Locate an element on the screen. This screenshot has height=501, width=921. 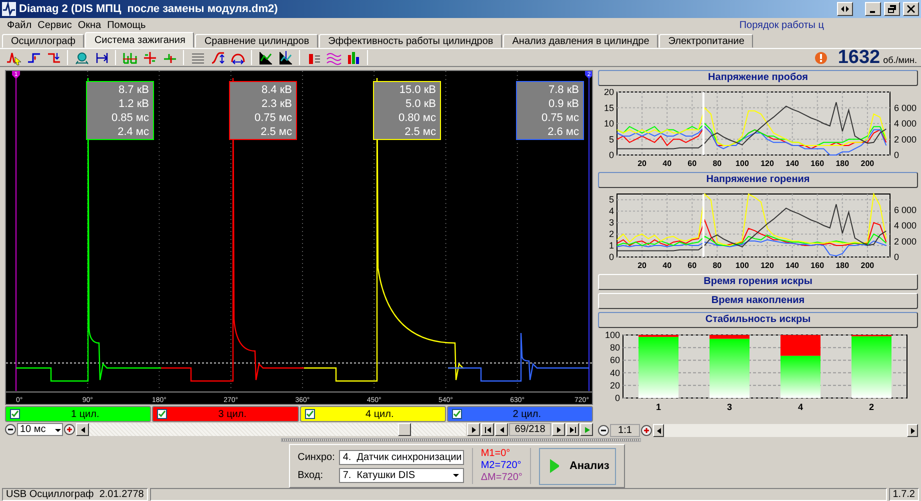
rpm-unit: об./мин. is located at coordinates (900, 60).